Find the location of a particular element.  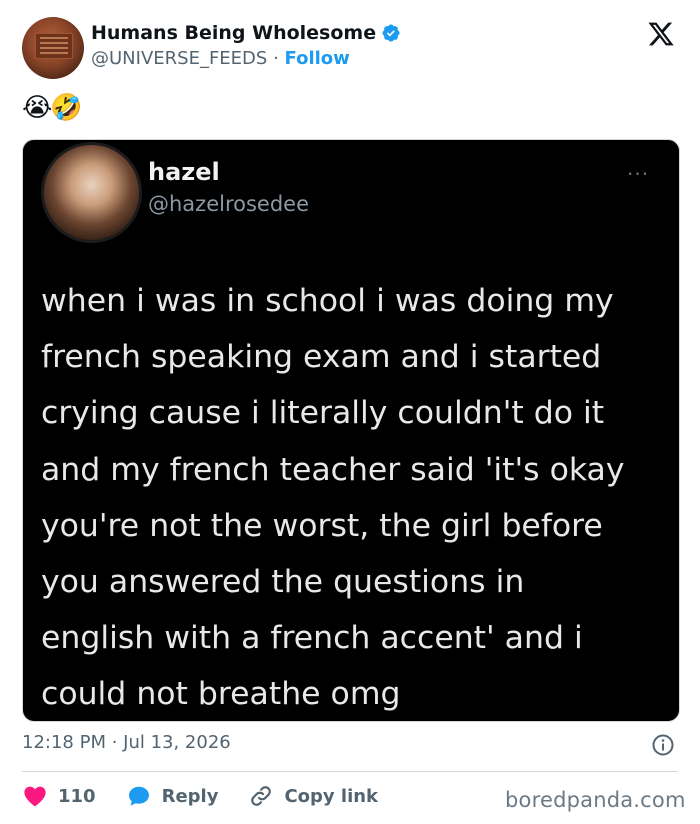

divider is located at coordinates (350, 771).